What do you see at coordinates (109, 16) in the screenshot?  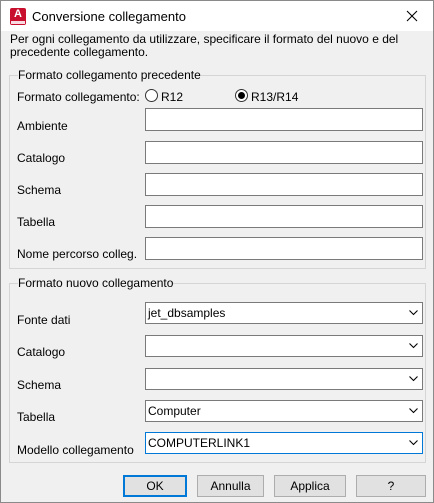 I see `window-title: Conversione collegamento` at bounding box center [109, 16].